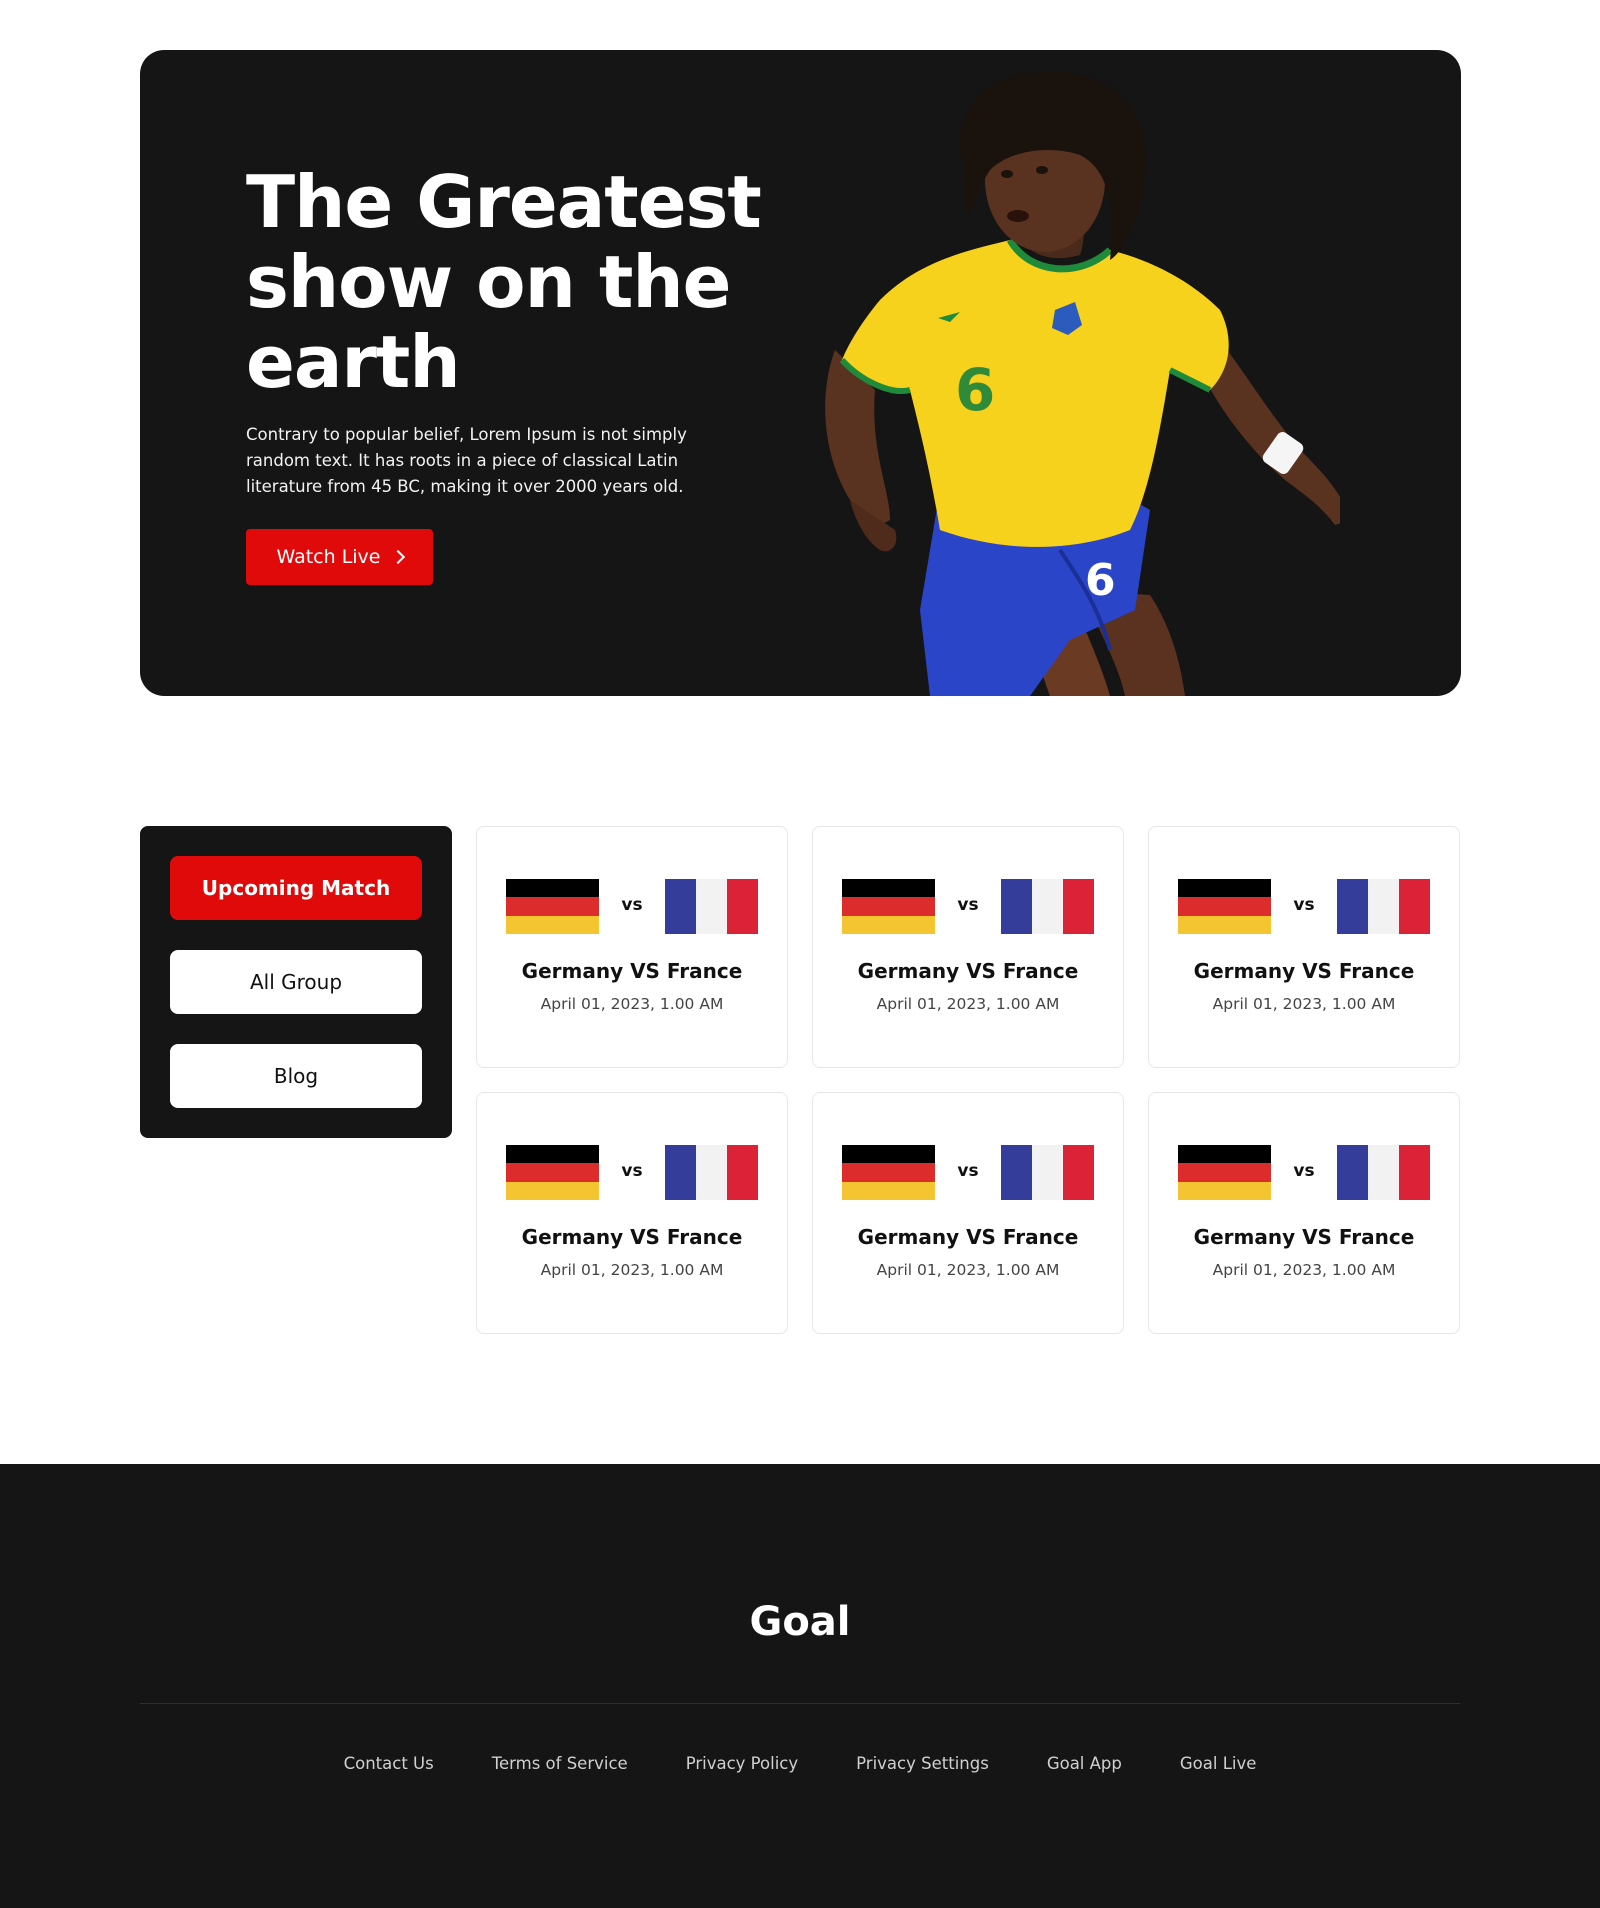 This screenshot has height=1908, width=1600. I want to click on footer-link-privacy-settings: Privacy Settings, so click(922, 1763).